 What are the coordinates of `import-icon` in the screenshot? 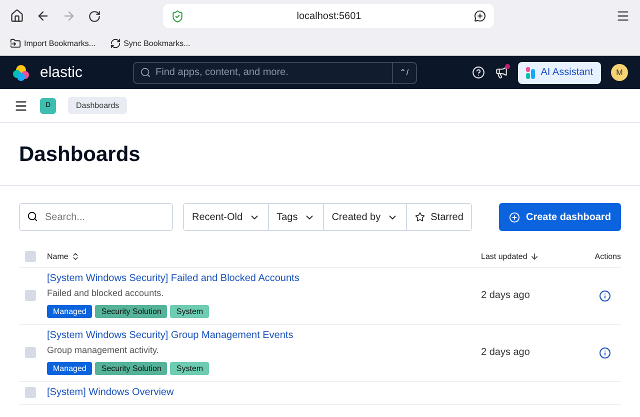 It's located at (15, 43).